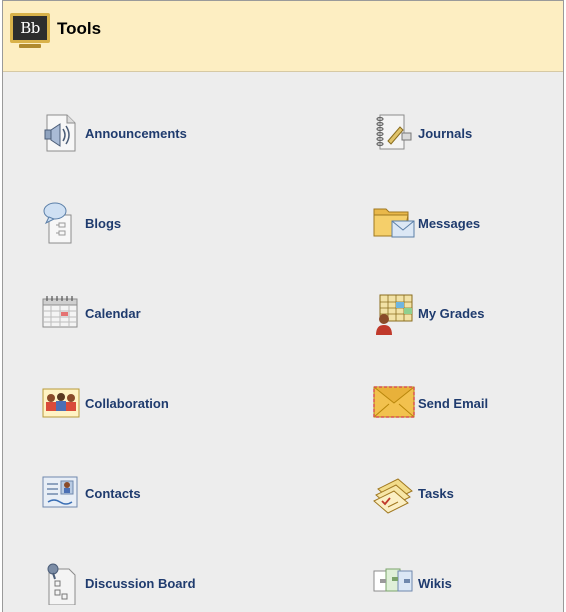 This screenshot has width=566, height=612. Describe the element at coordinates (393, 496) in the screenshot. I see `tasks-icon` at that location.